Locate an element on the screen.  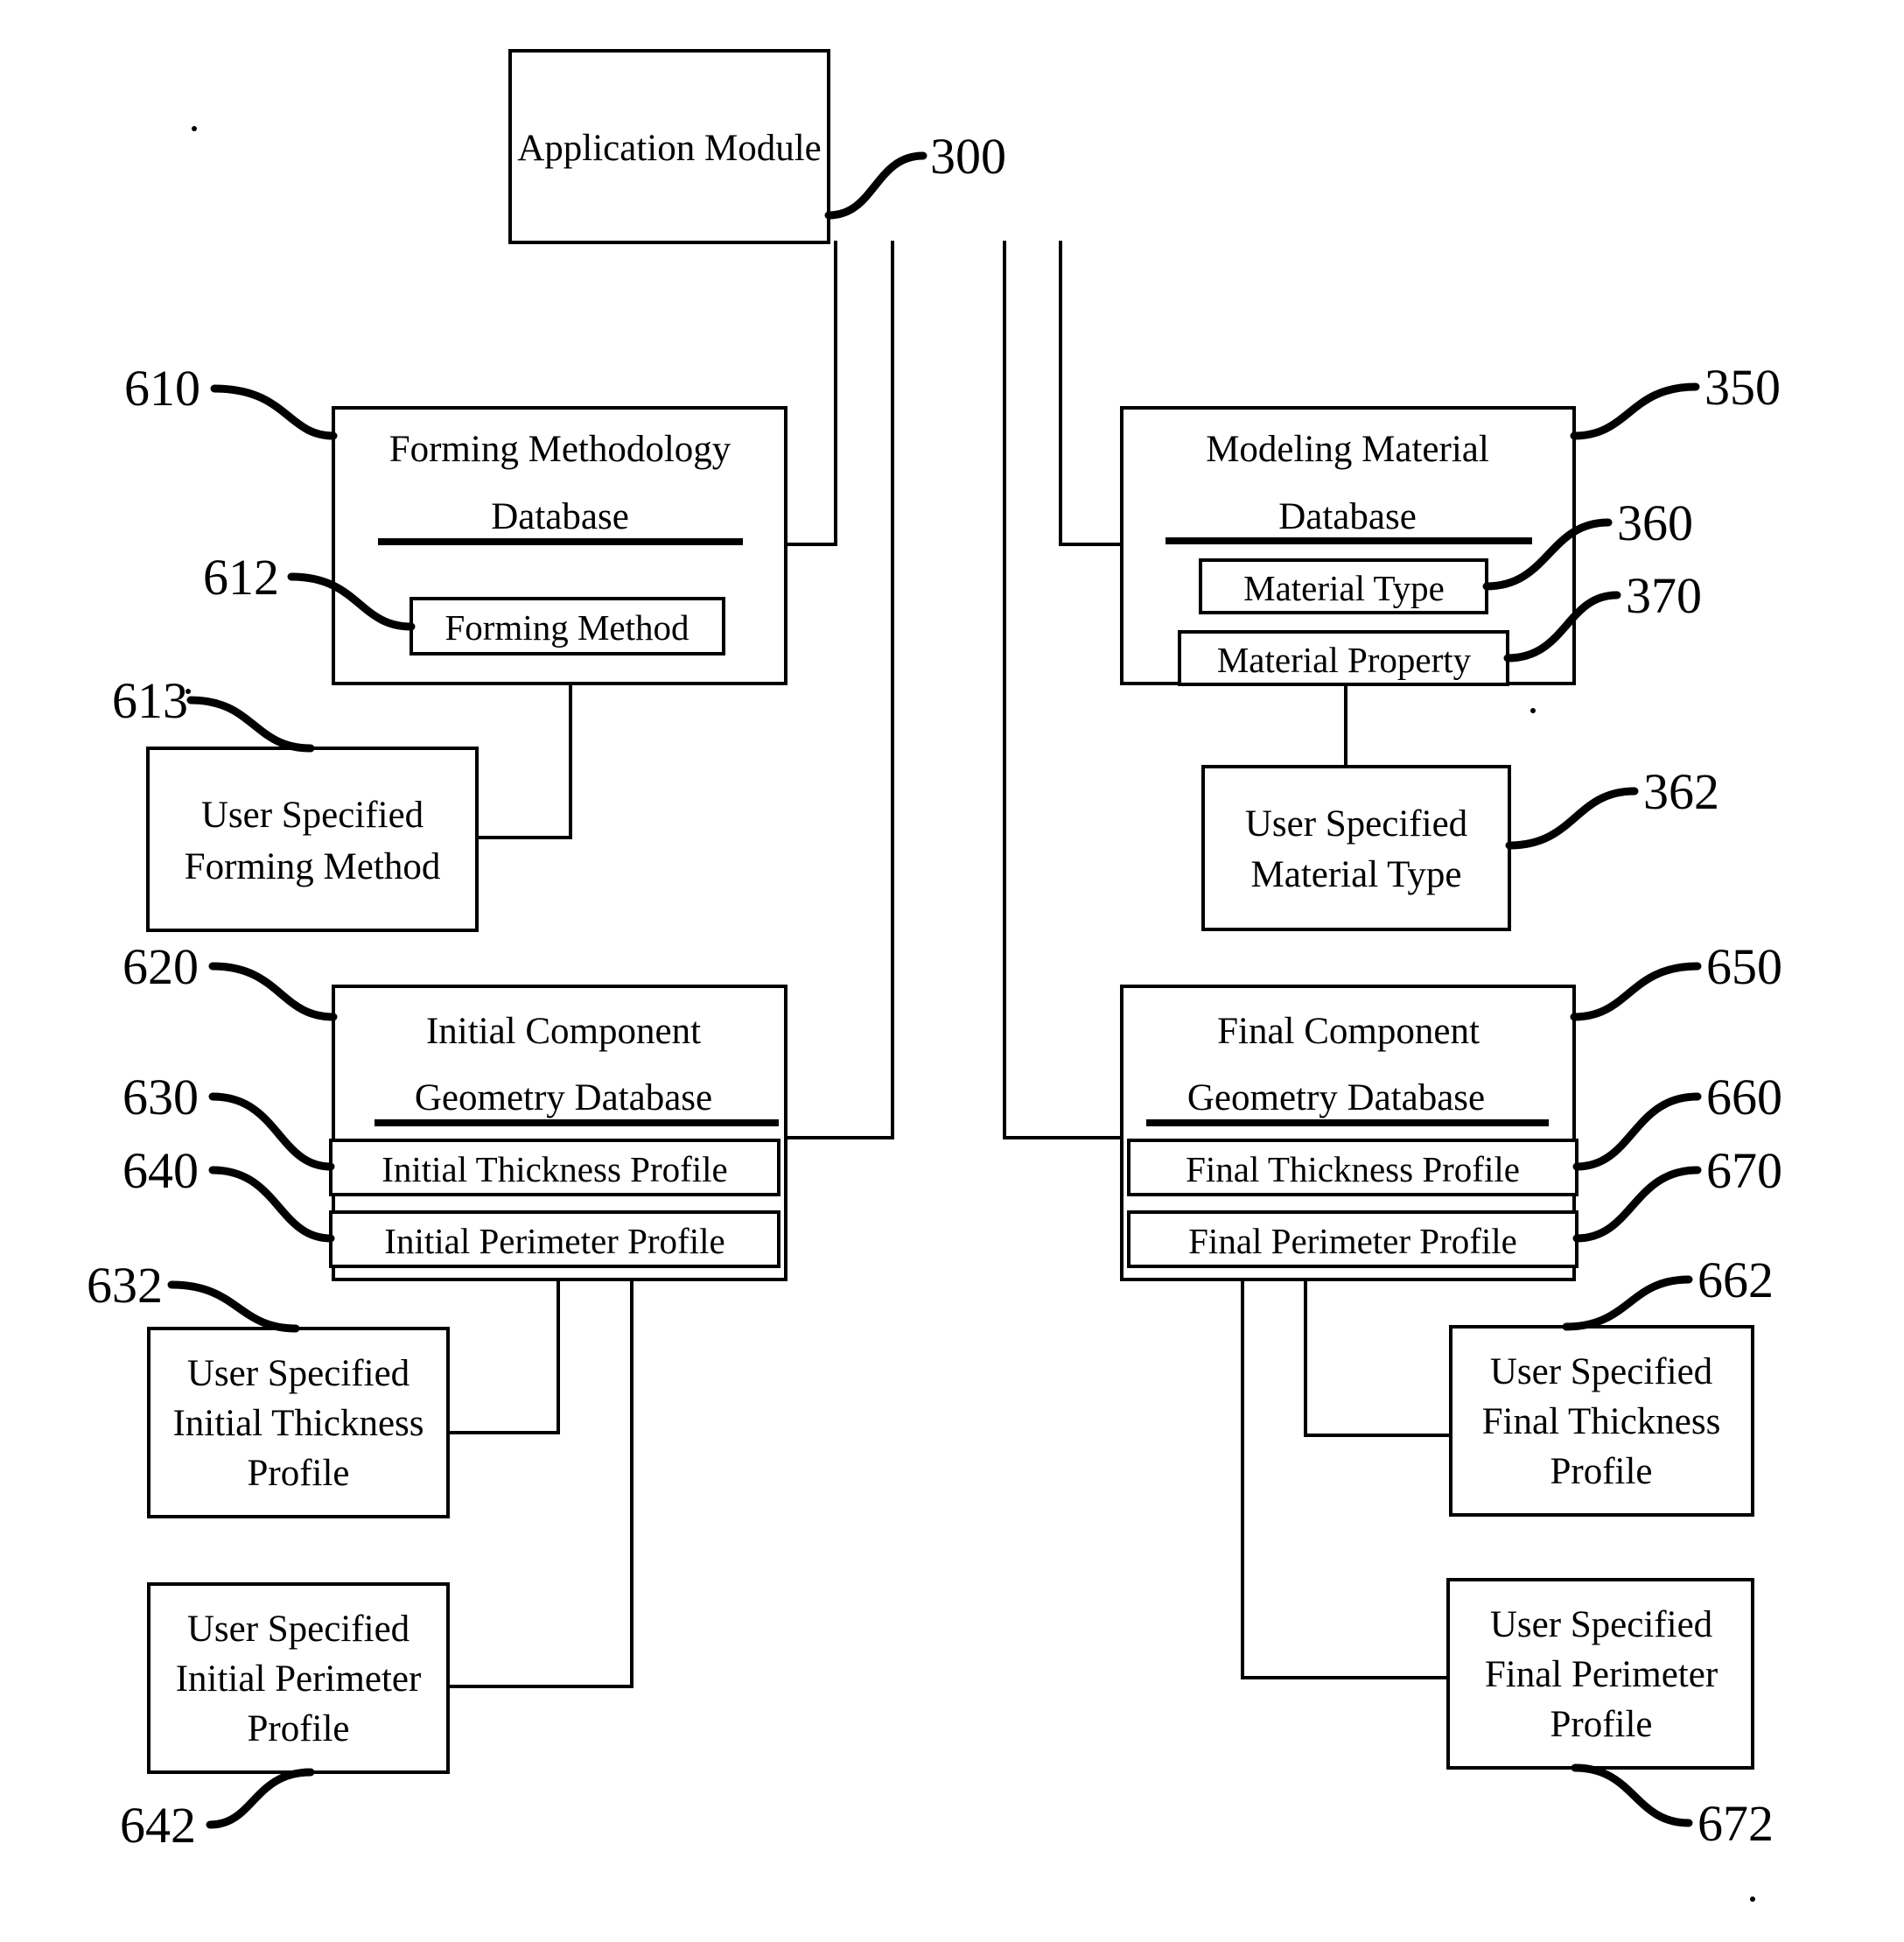
forming-method-label: Forming Method is located at coordinates (566, 627).